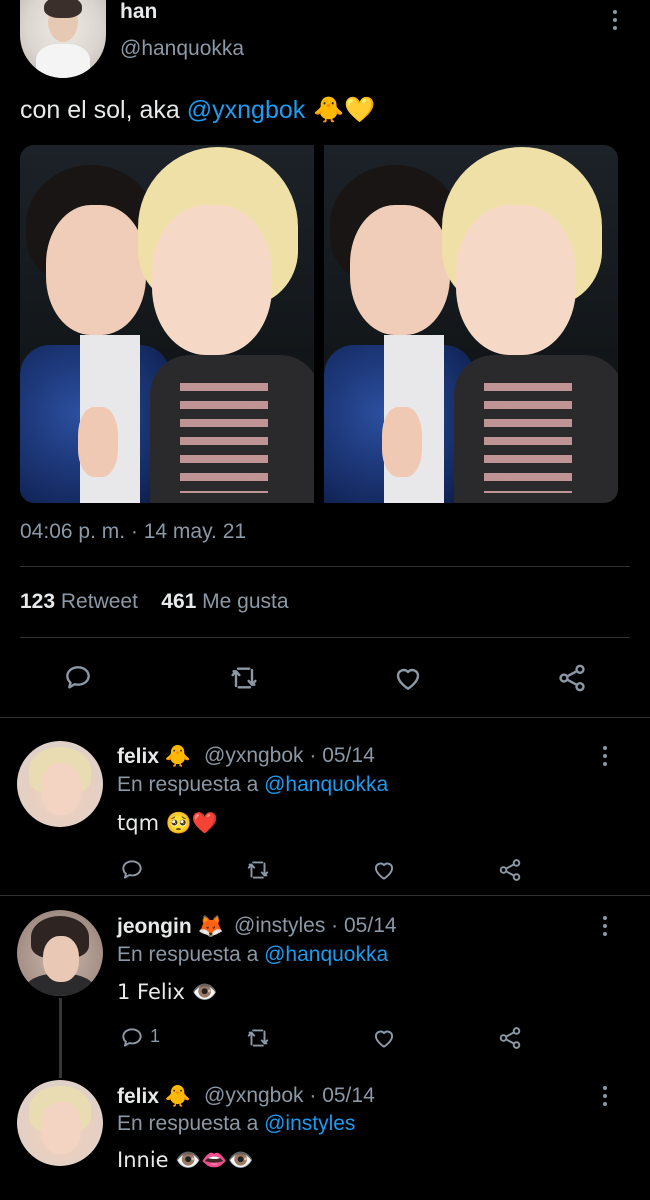 Image resolution: width=650 pixels, height=1200 pixels. I want to click on reply-context-mention: @instyles, so click(309, 1123).